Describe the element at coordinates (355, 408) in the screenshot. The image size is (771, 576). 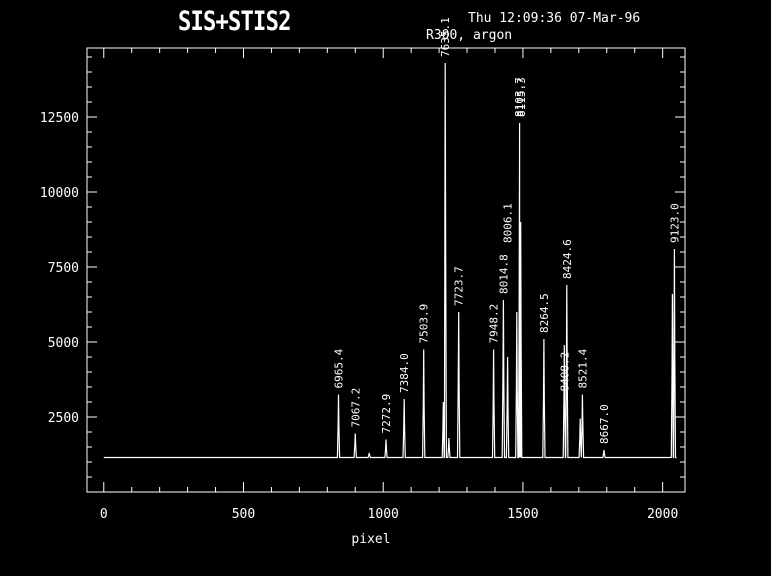
I see `peak-label: 7067.2` at that location.